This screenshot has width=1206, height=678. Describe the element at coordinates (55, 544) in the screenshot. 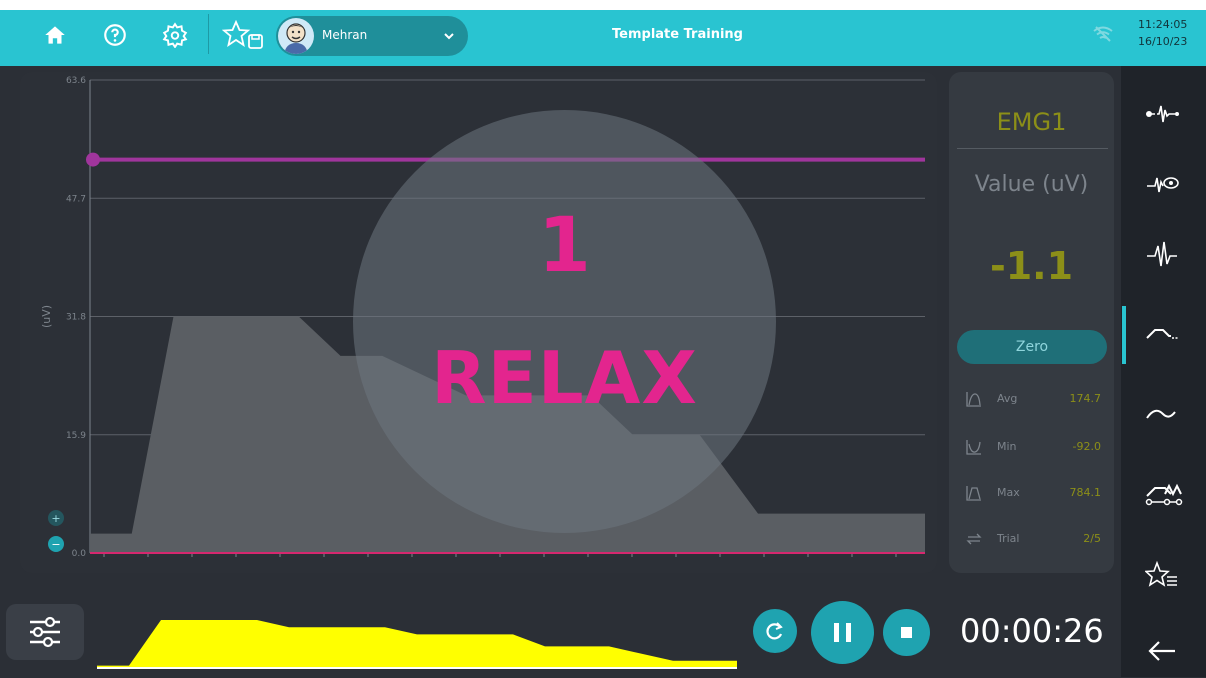

I see `zoom-out-label: −` at that location.